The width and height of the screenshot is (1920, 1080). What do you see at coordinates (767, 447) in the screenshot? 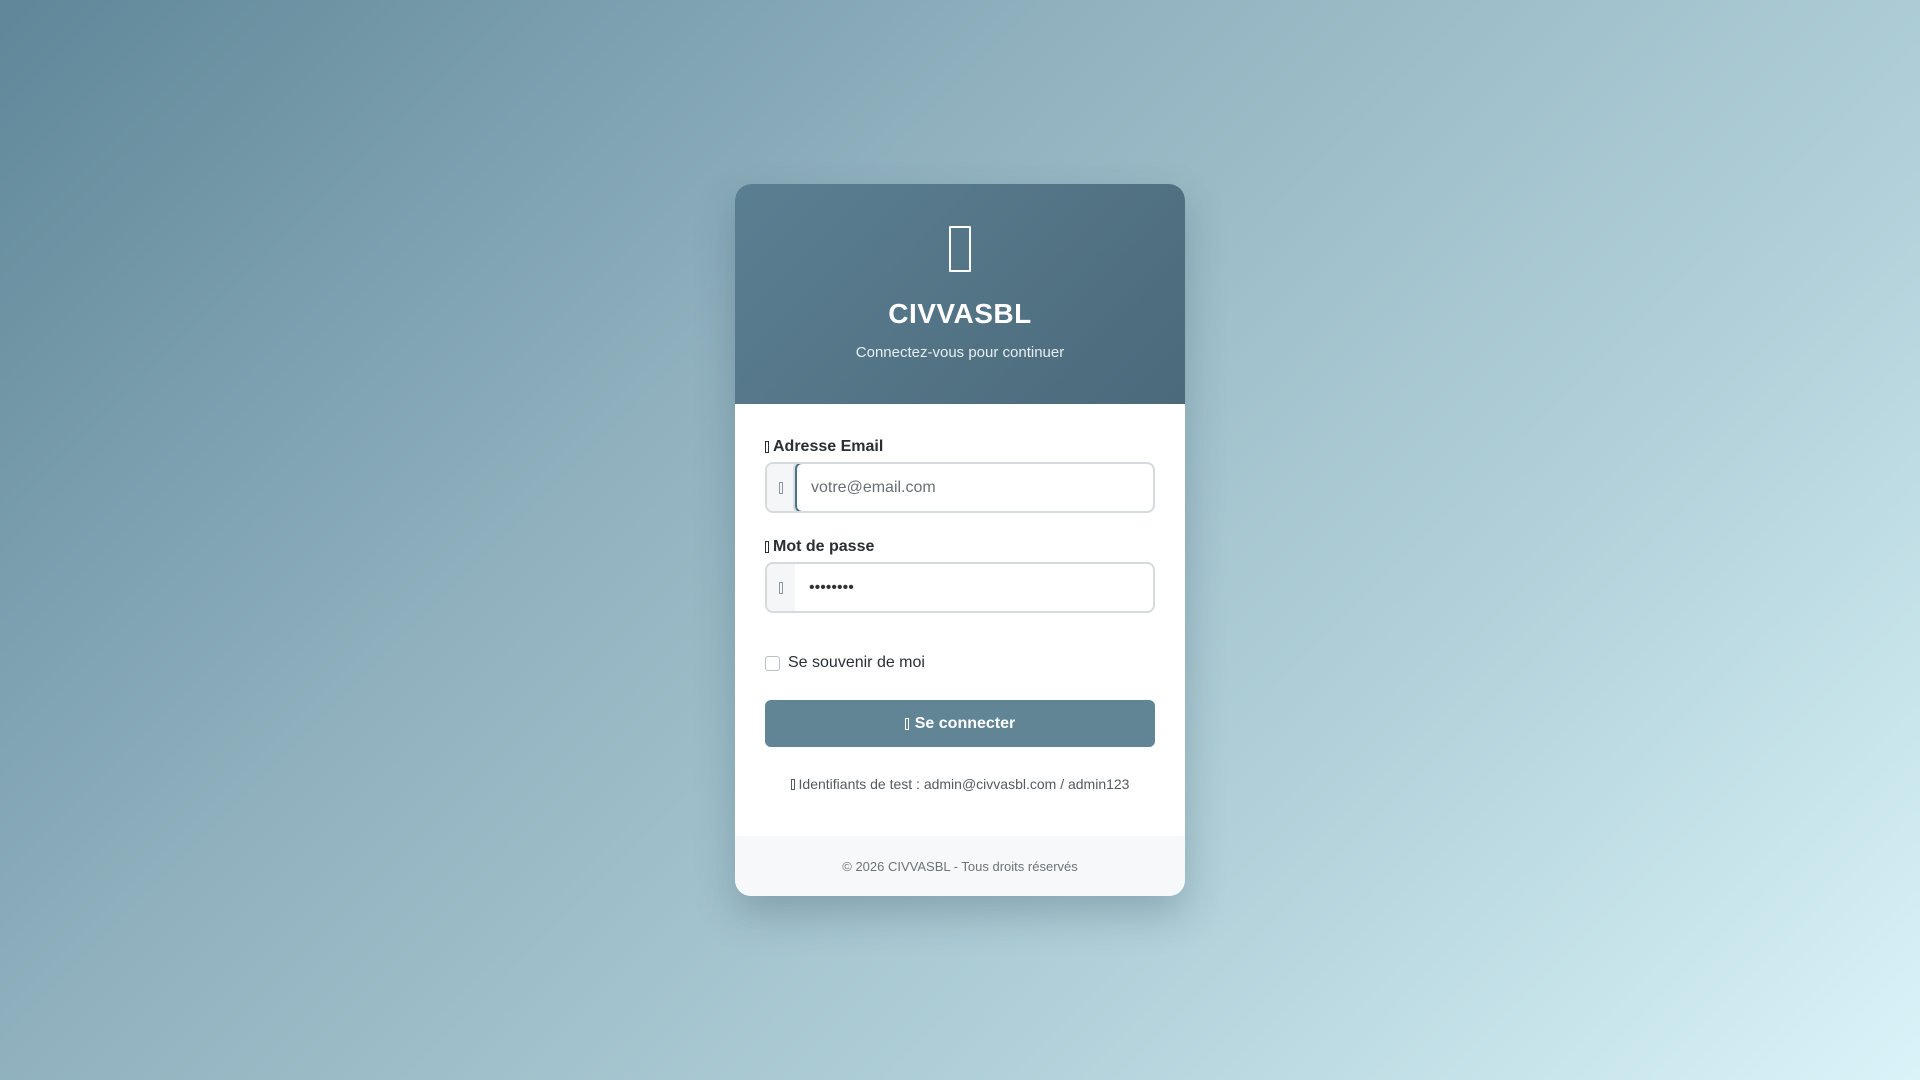
I see `envelope-icon` at bounding box center [767, 447].